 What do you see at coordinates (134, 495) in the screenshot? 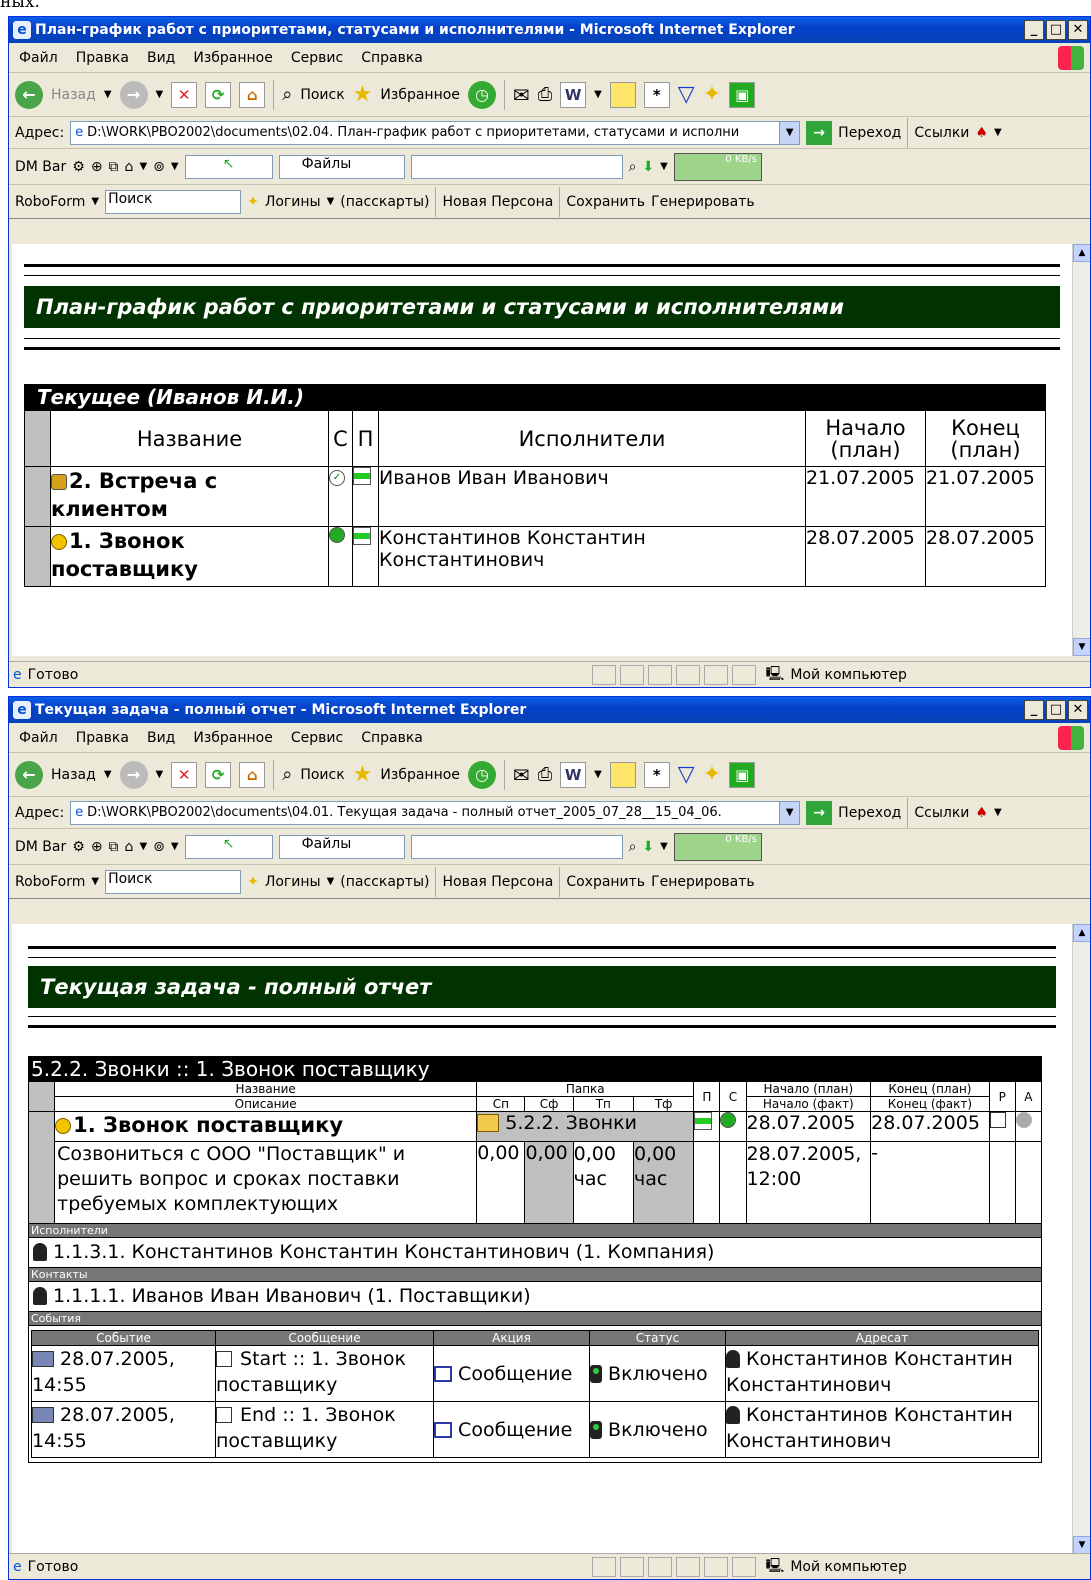
I see `task-name: 2. Встреча с клиентом` at bounding box center [134, 495].